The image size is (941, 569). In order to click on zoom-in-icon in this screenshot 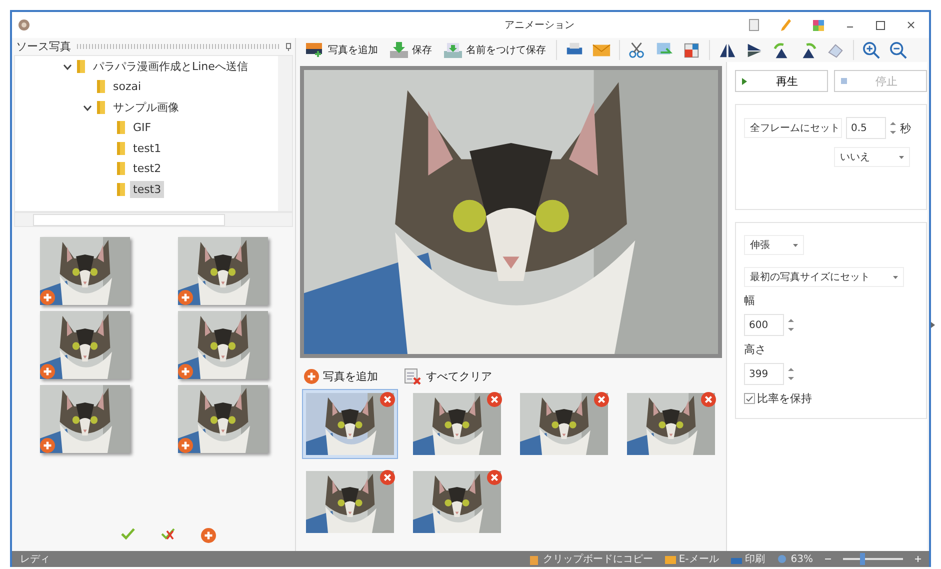, I will do `click(871, 50)`.